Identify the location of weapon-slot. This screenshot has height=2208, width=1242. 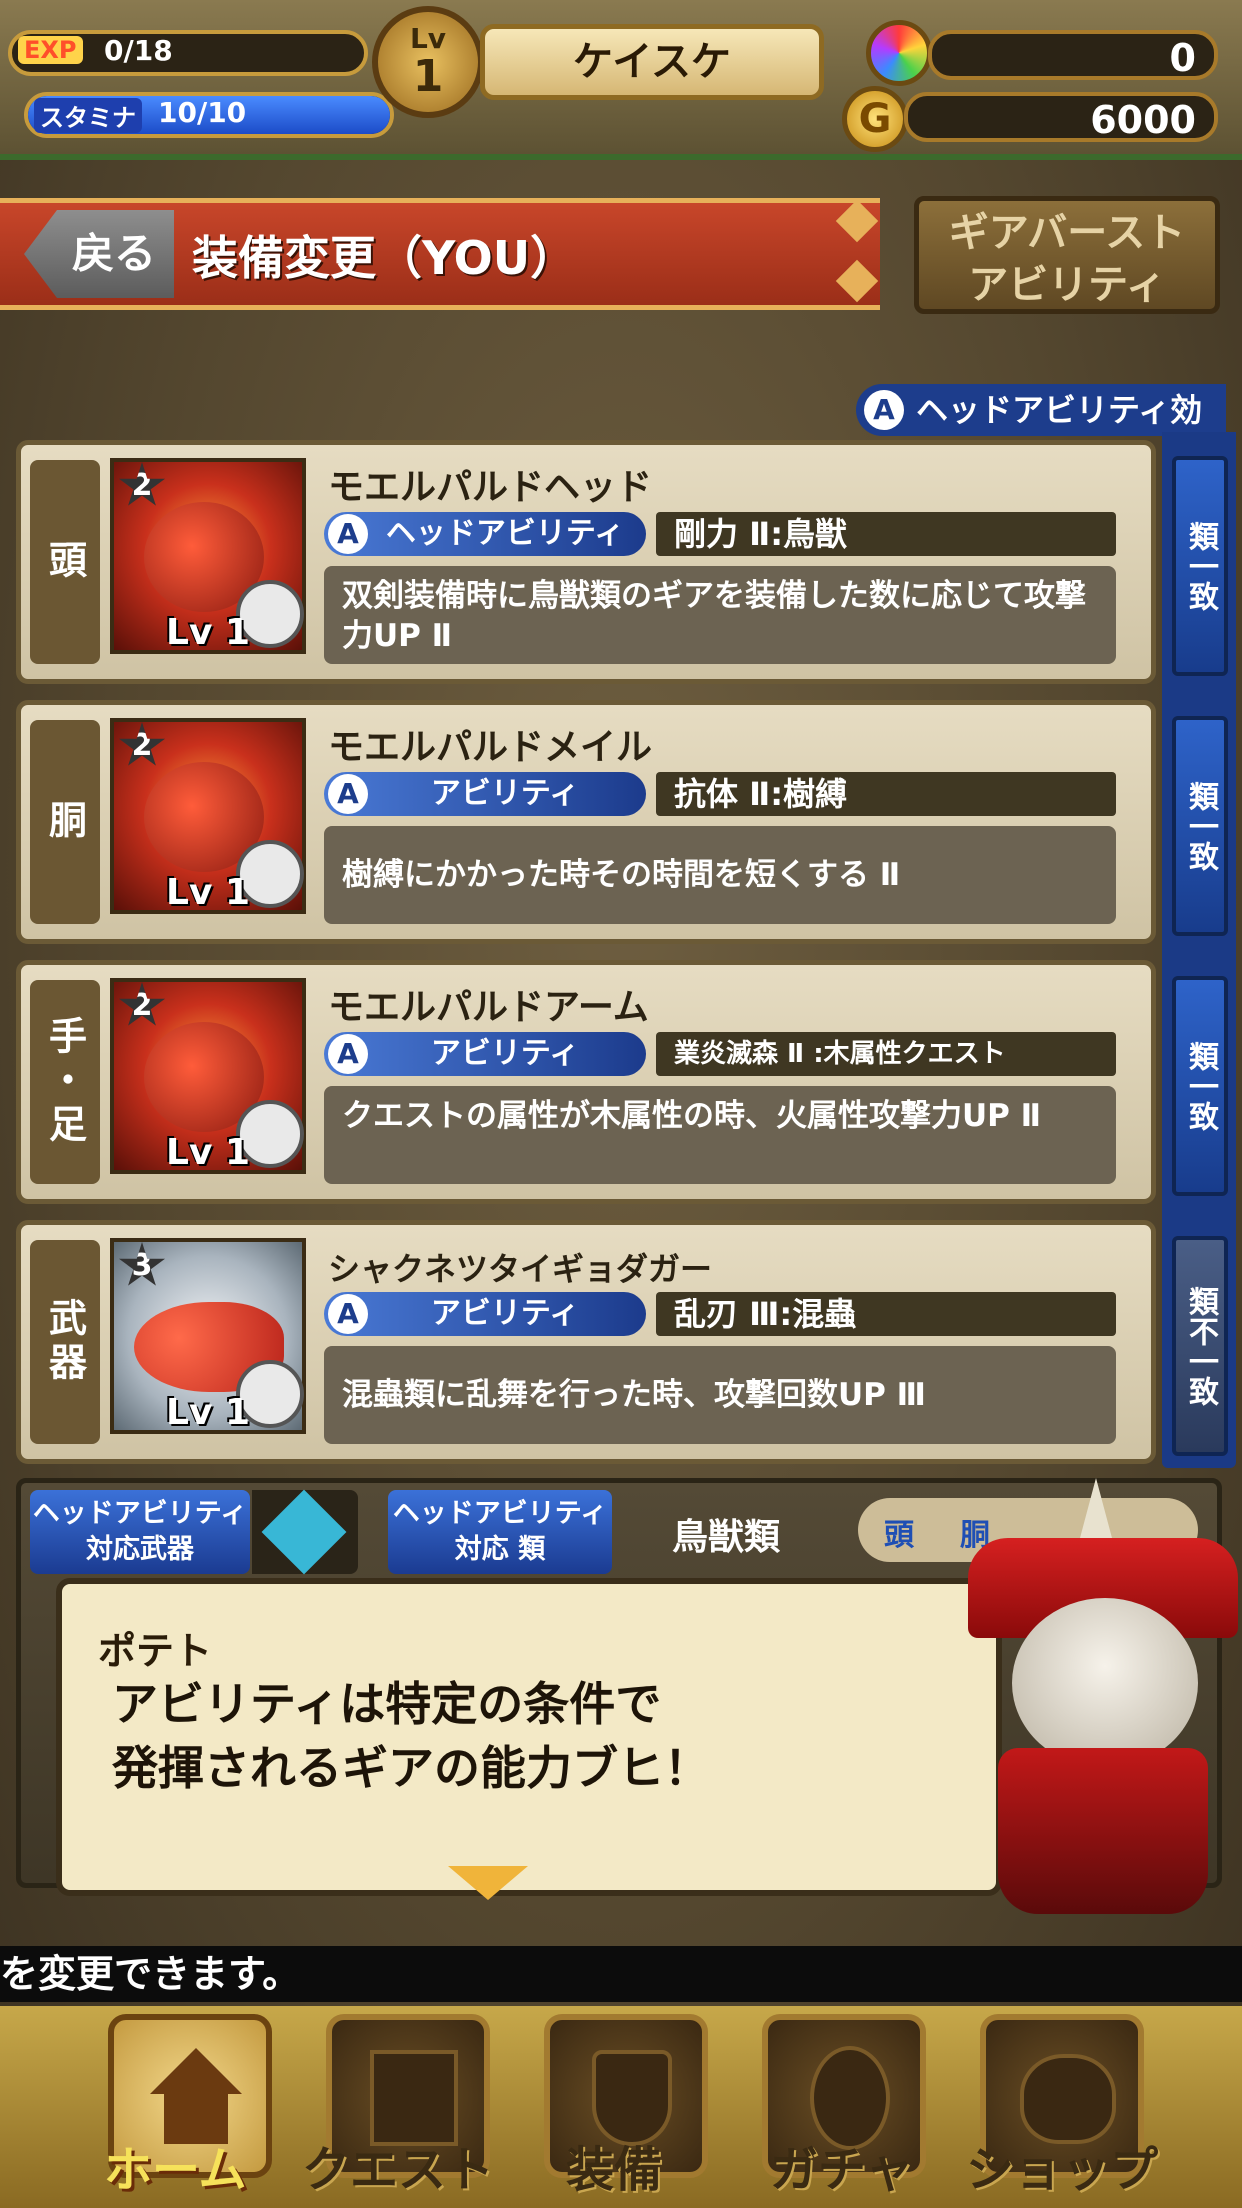
(305, 1532).